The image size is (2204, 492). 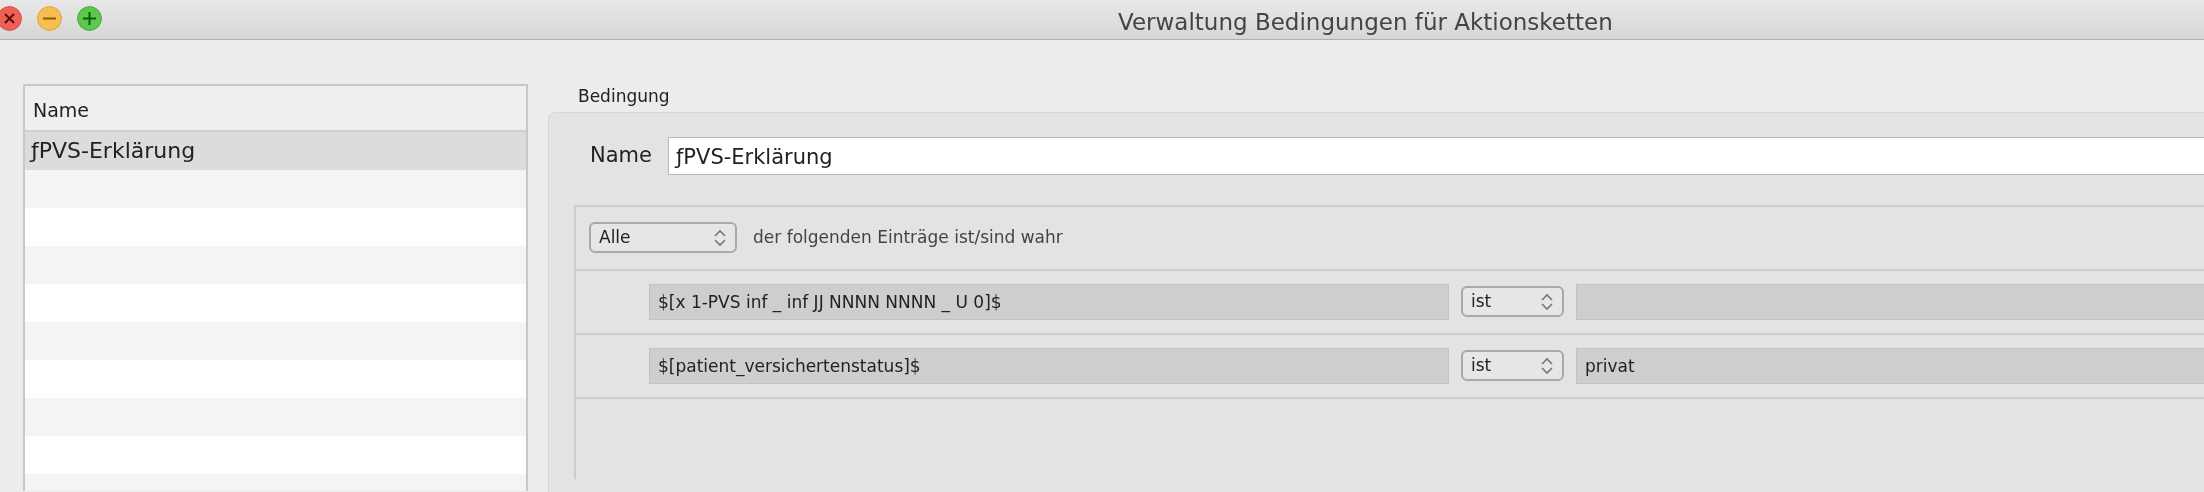 What do you see at coordinates (624, 96) in the screenshot?
I see `group-title: Bedingung` at bounding box center [624, 96].